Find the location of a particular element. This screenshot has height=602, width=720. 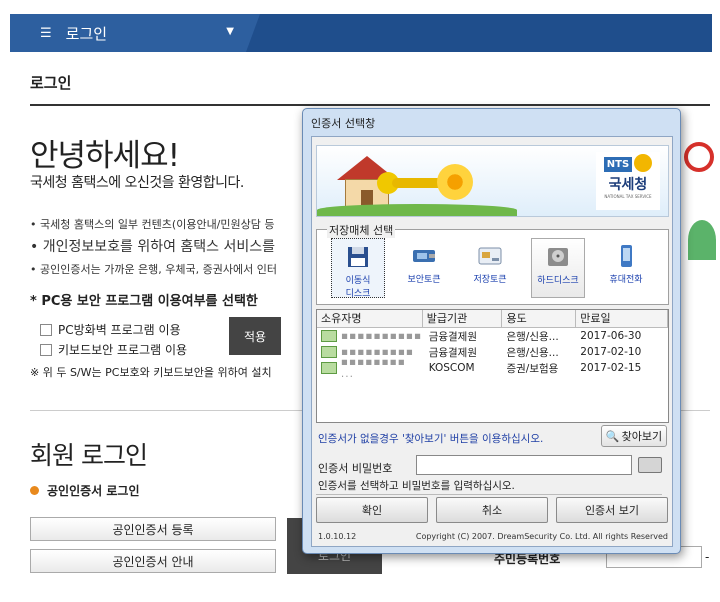

key-decoration-icon is located at coordinates (699, 157).